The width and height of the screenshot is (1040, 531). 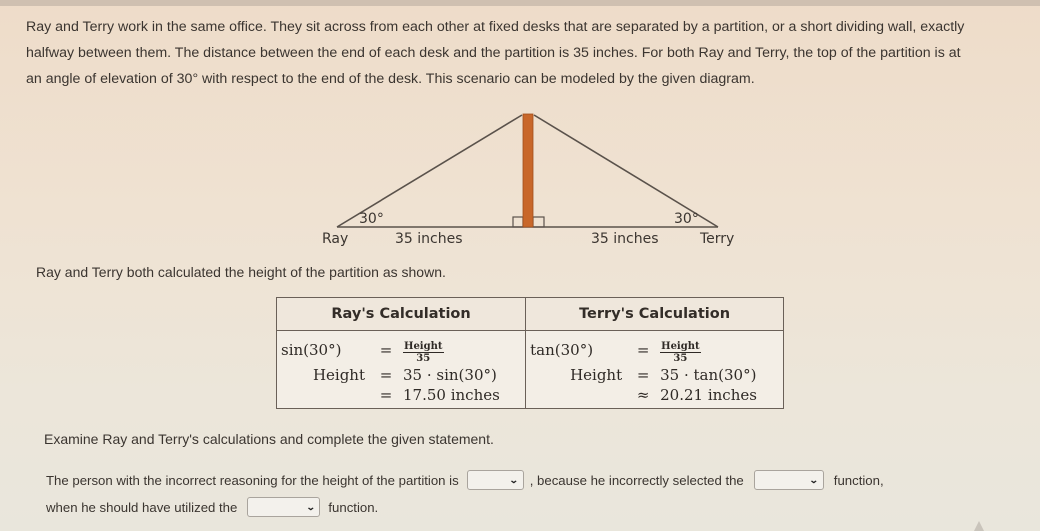 I want to click on ray-row3-op: =, so click(x=386, y=395).